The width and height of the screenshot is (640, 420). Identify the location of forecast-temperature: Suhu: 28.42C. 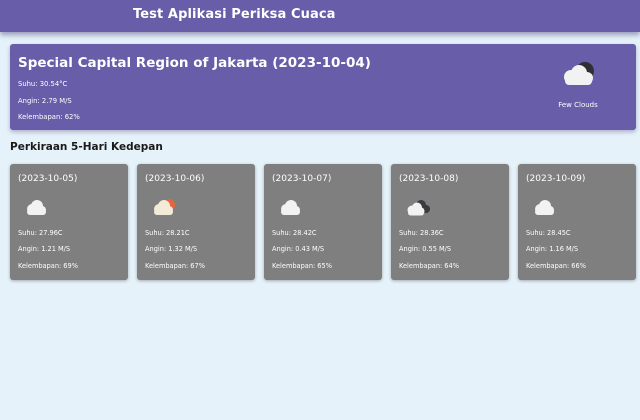
(294, 233).